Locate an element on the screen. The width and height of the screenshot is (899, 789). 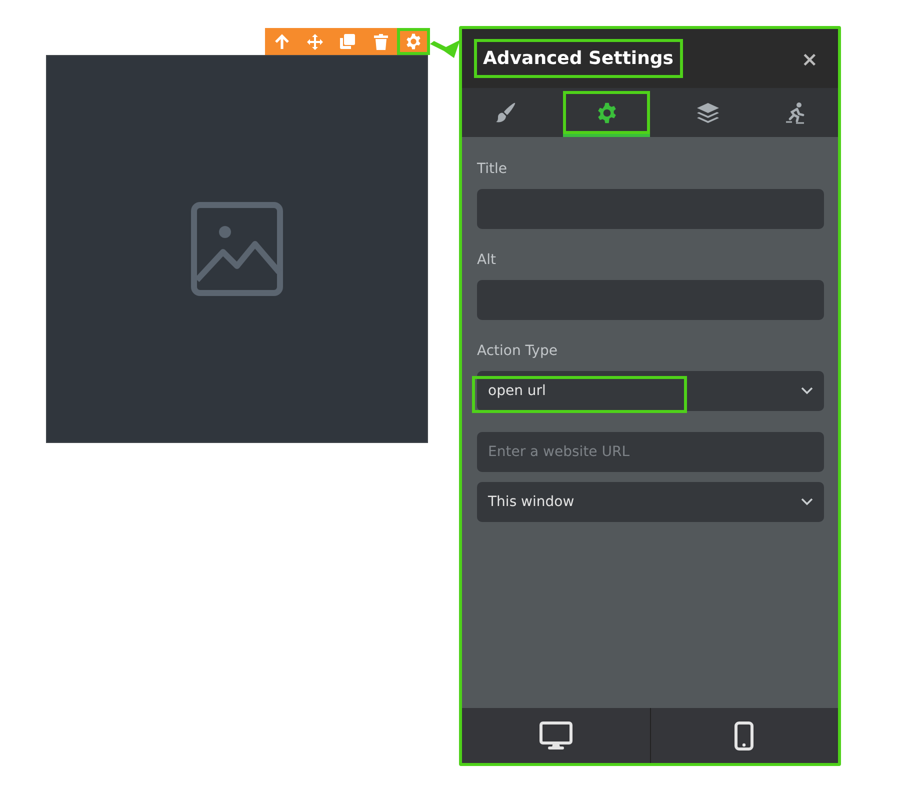
field-label: Action Type is located at coordinates (517, 351).